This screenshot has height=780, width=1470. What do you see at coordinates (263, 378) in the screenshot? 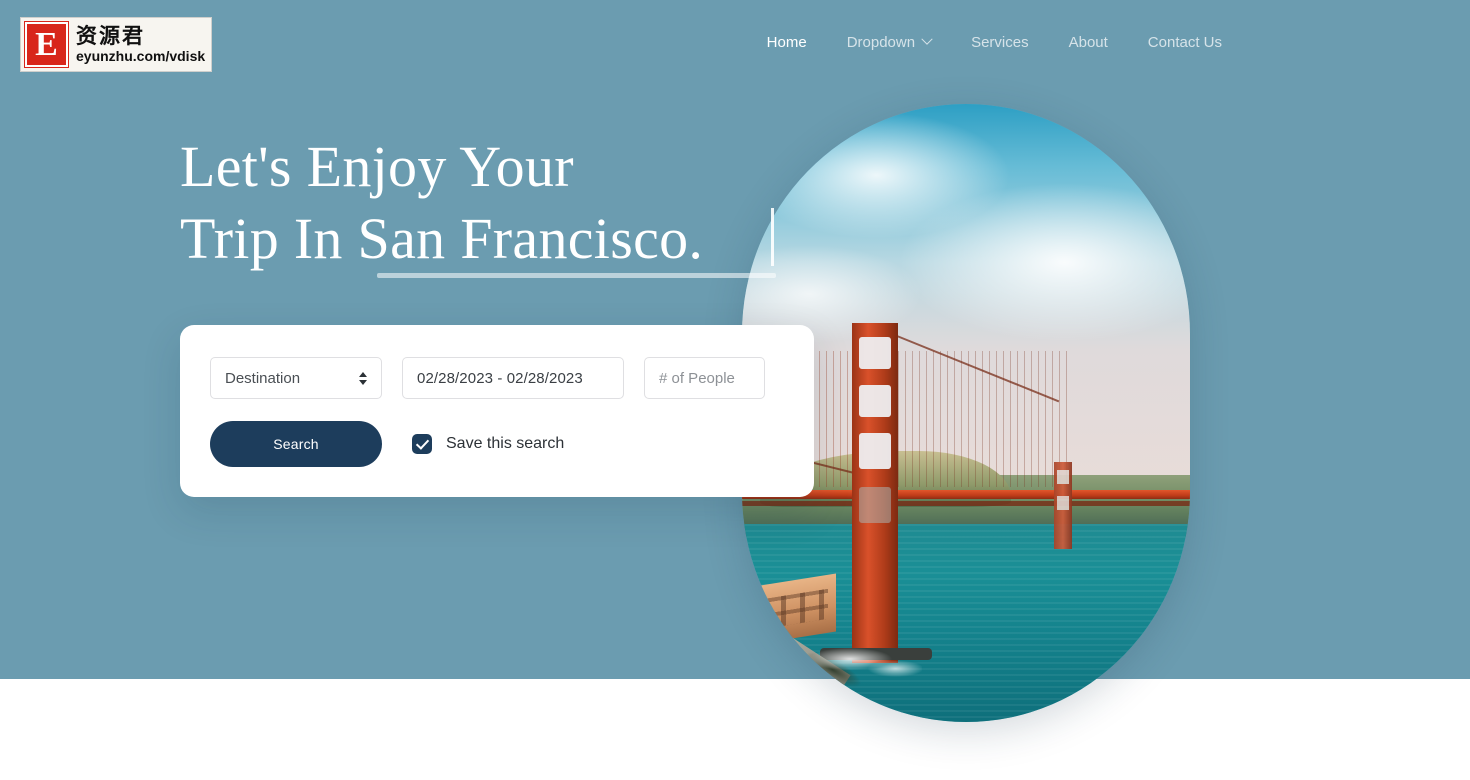
I see `destination-select-value: Destination` at bounding box center [263, 378].